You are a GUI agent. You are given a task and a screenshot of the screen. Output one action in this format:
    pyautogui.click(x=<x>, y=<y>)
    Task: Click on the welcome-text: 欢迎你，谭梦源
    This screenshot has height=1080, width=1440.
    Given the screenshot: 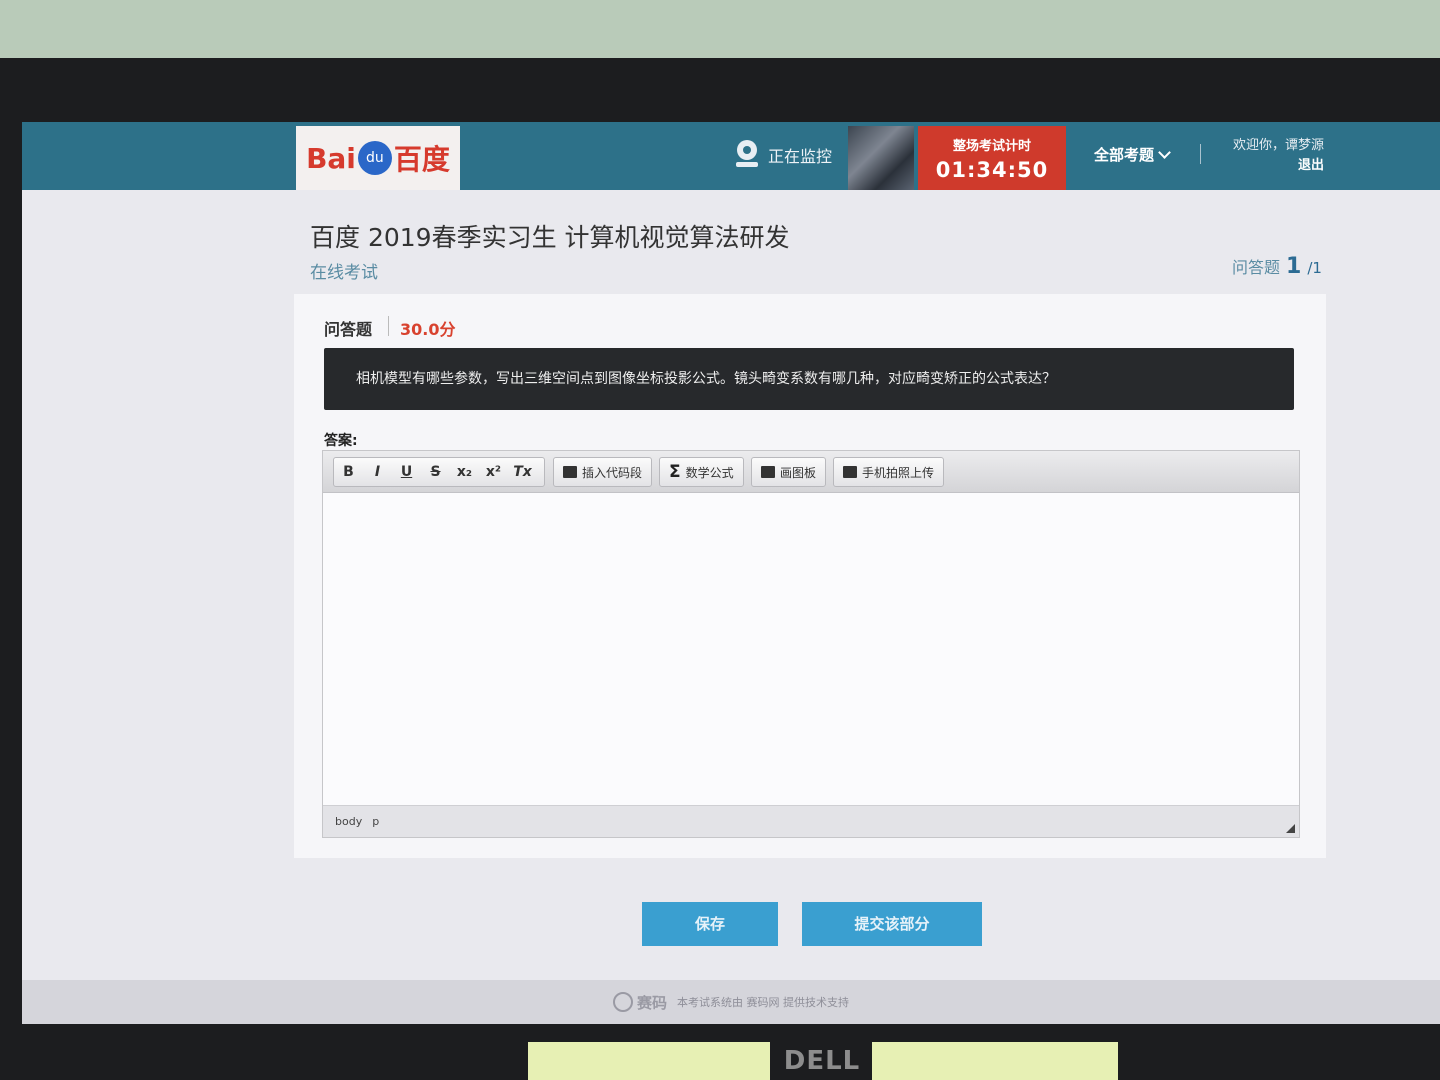 What is the action you would take?
    pyautogui.click(x=1278, y=145)
    